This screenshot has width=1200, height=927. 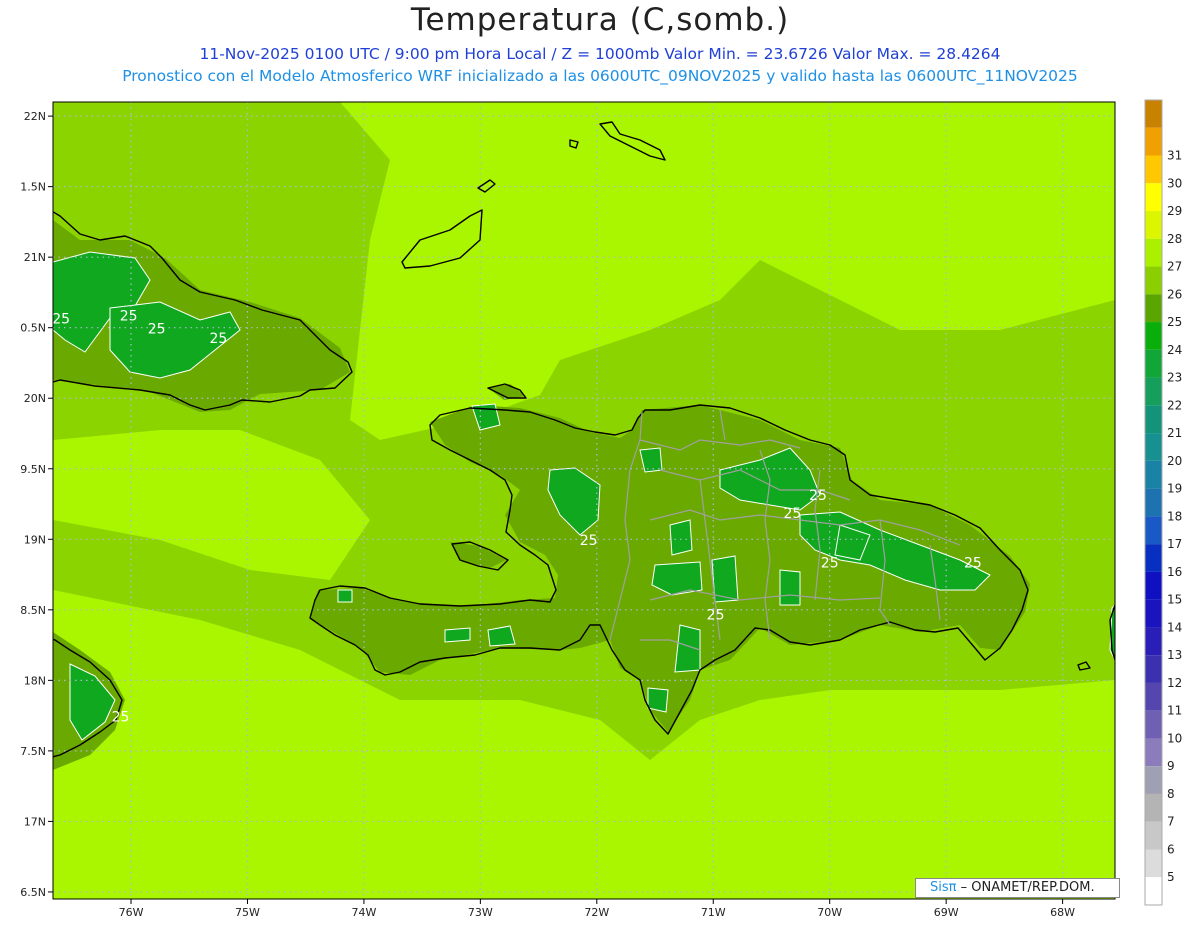 I want to click on colorbar-label: 23, so click(x=1174, y=378).